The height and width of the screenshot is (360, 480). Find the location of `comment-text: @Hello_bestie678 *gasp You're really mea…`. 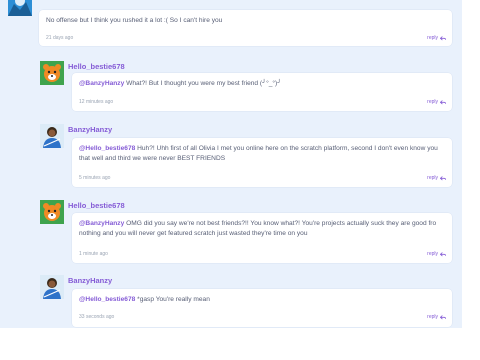

comment-text: @Hello_bestie678 *gasp You're really mea… is located at coordinates (261, 300).